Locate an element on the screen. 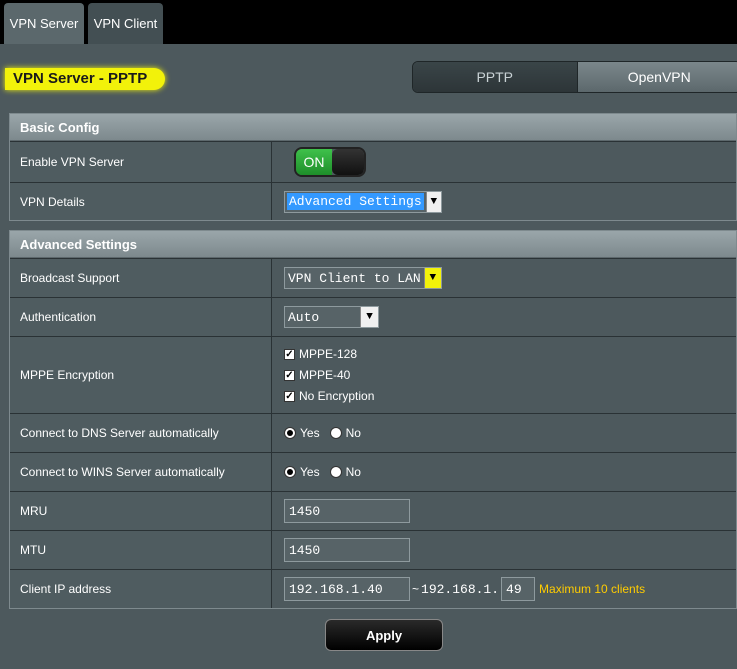  broadcast-select: VPN Client to LAN ▼ is located at coordinates (363, 278).